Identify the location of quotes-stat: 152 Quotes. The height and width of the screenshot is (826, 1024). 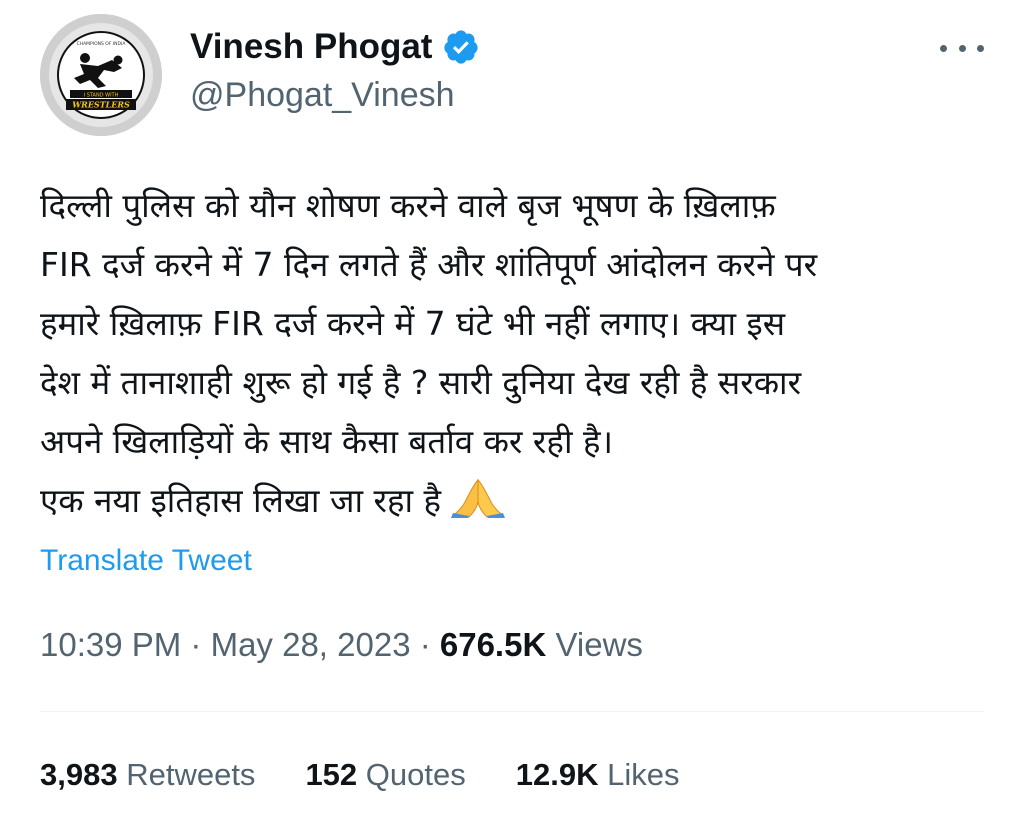
(385, 775).